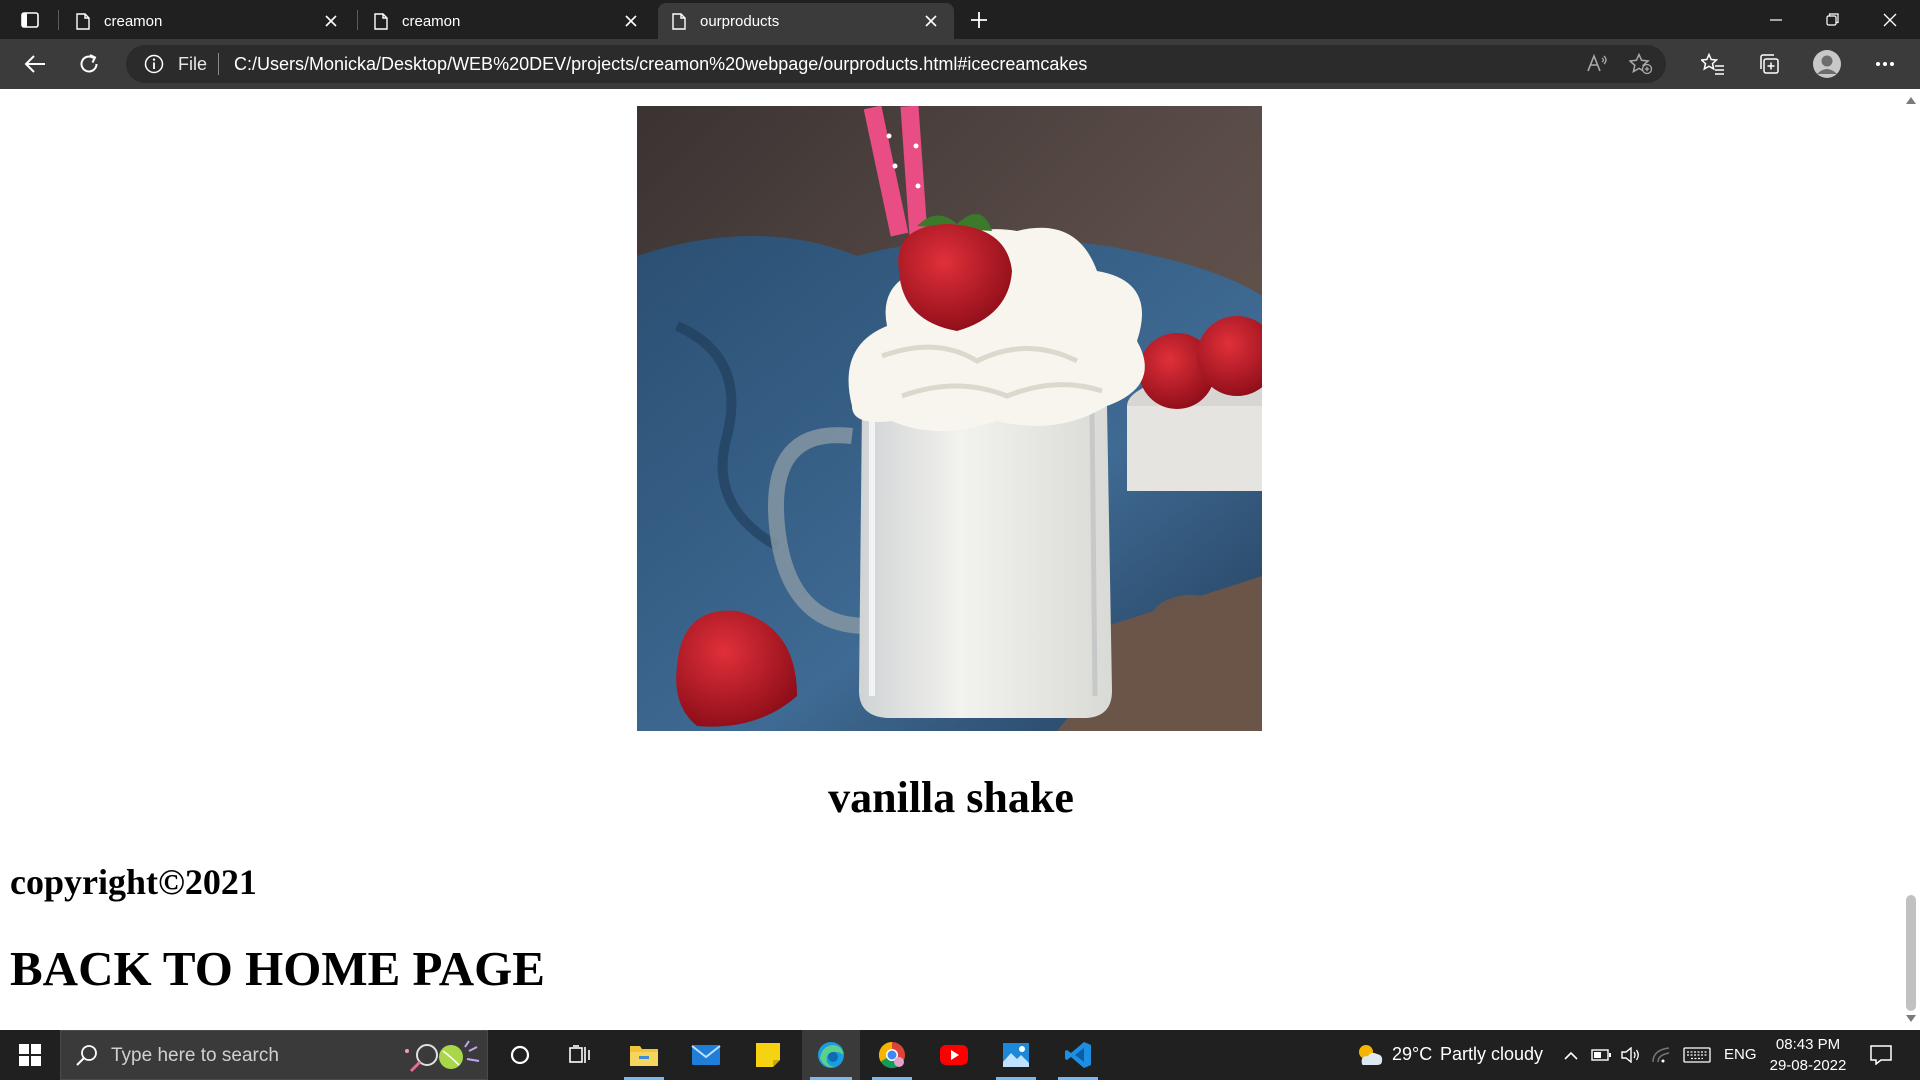 The height and width of the screenshot is (1080, 1920). I want to click on read-aloud-icon, so click(1597, 63).